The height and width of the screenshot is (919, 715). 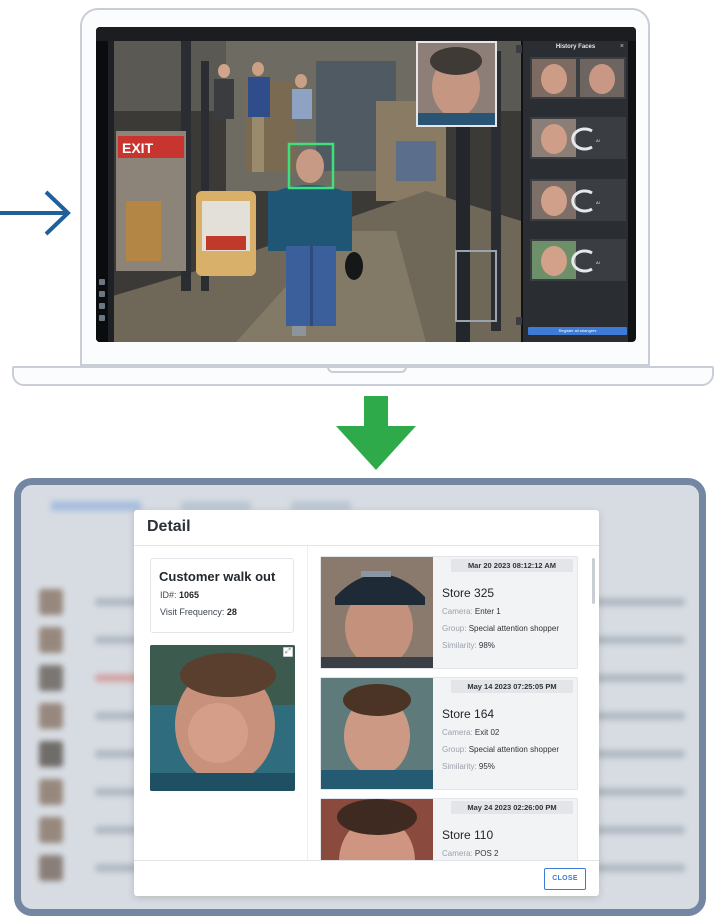 I want to click on captured-face-thumbnail, so click(x=456, y=84).